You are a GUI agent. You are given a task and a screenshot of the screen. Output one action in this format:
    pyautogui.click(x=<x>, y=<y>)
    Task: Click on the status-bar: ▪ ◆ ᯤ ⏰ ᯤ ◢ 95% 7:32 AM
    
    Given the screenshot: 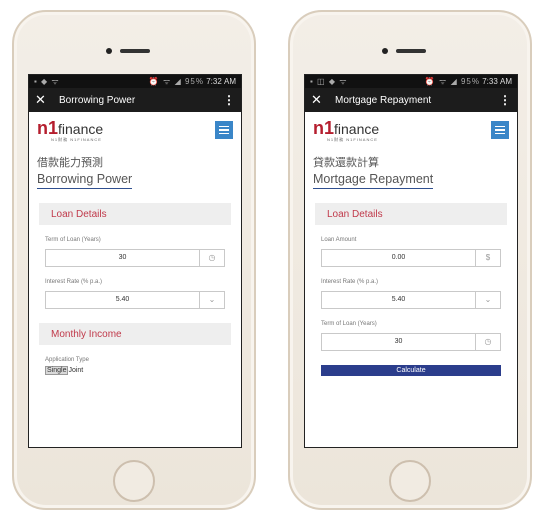 What is the action you would take?
    pyautogui.click(x=135, y=81)
    